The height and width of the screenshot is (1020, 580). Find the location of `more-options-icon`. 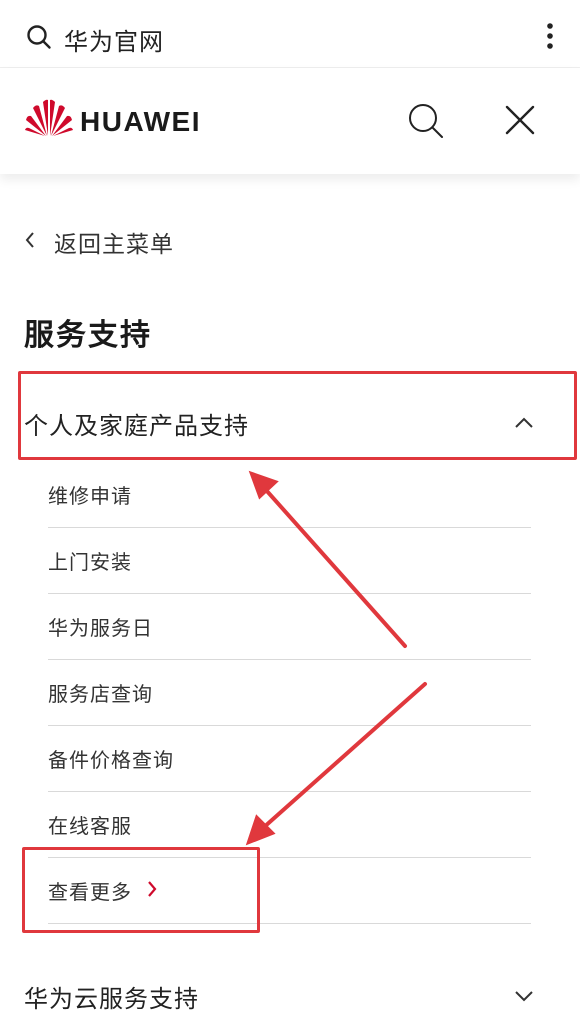

more-options-icon is located at coordinates (550, 38).